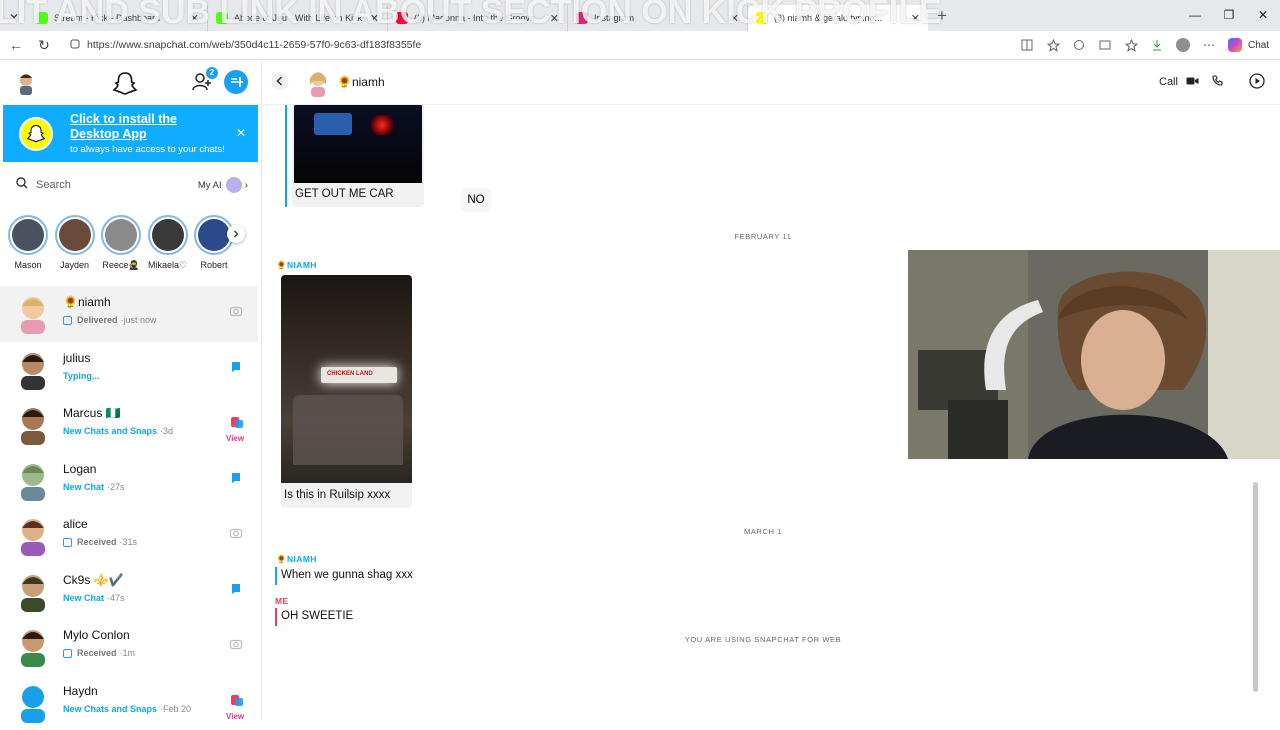 The height and width of the screenshot is (730, 1280). Describe the element at coordinates (1105, 45) in the screenshot. I see `split-screen-icon` at that location.